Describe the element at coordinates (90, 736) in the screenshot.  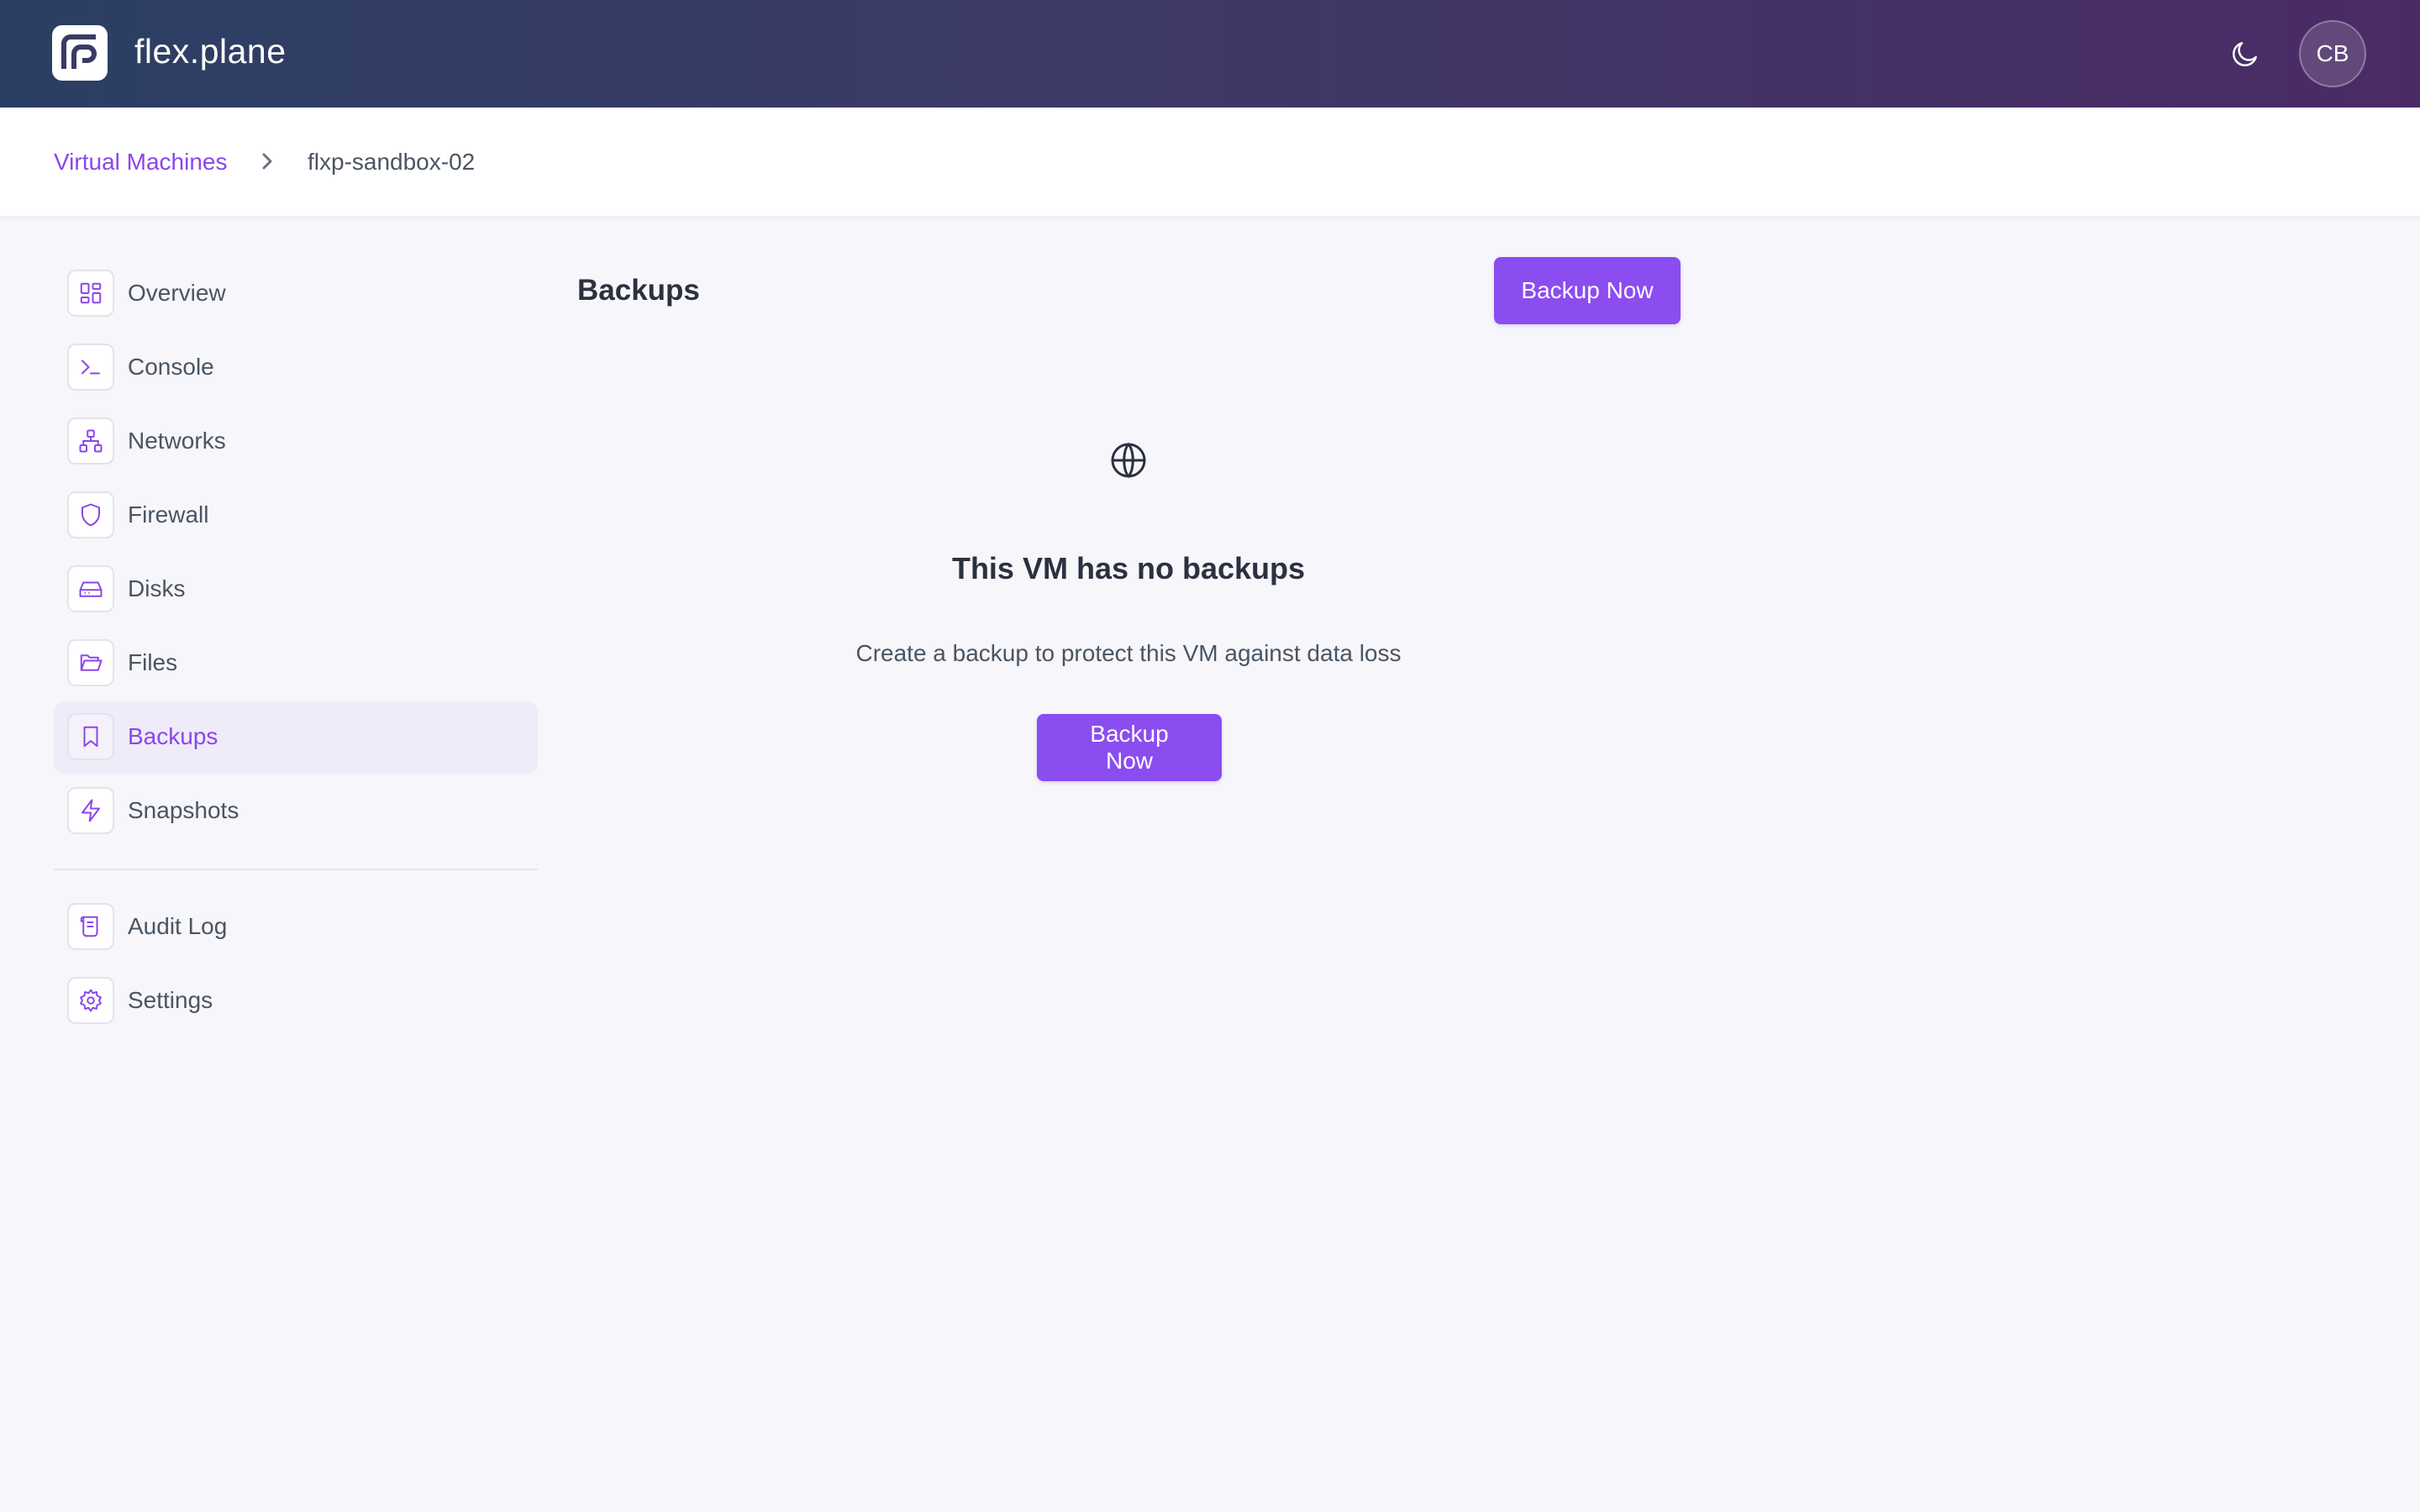
I see `bookmark-icon` at that location.